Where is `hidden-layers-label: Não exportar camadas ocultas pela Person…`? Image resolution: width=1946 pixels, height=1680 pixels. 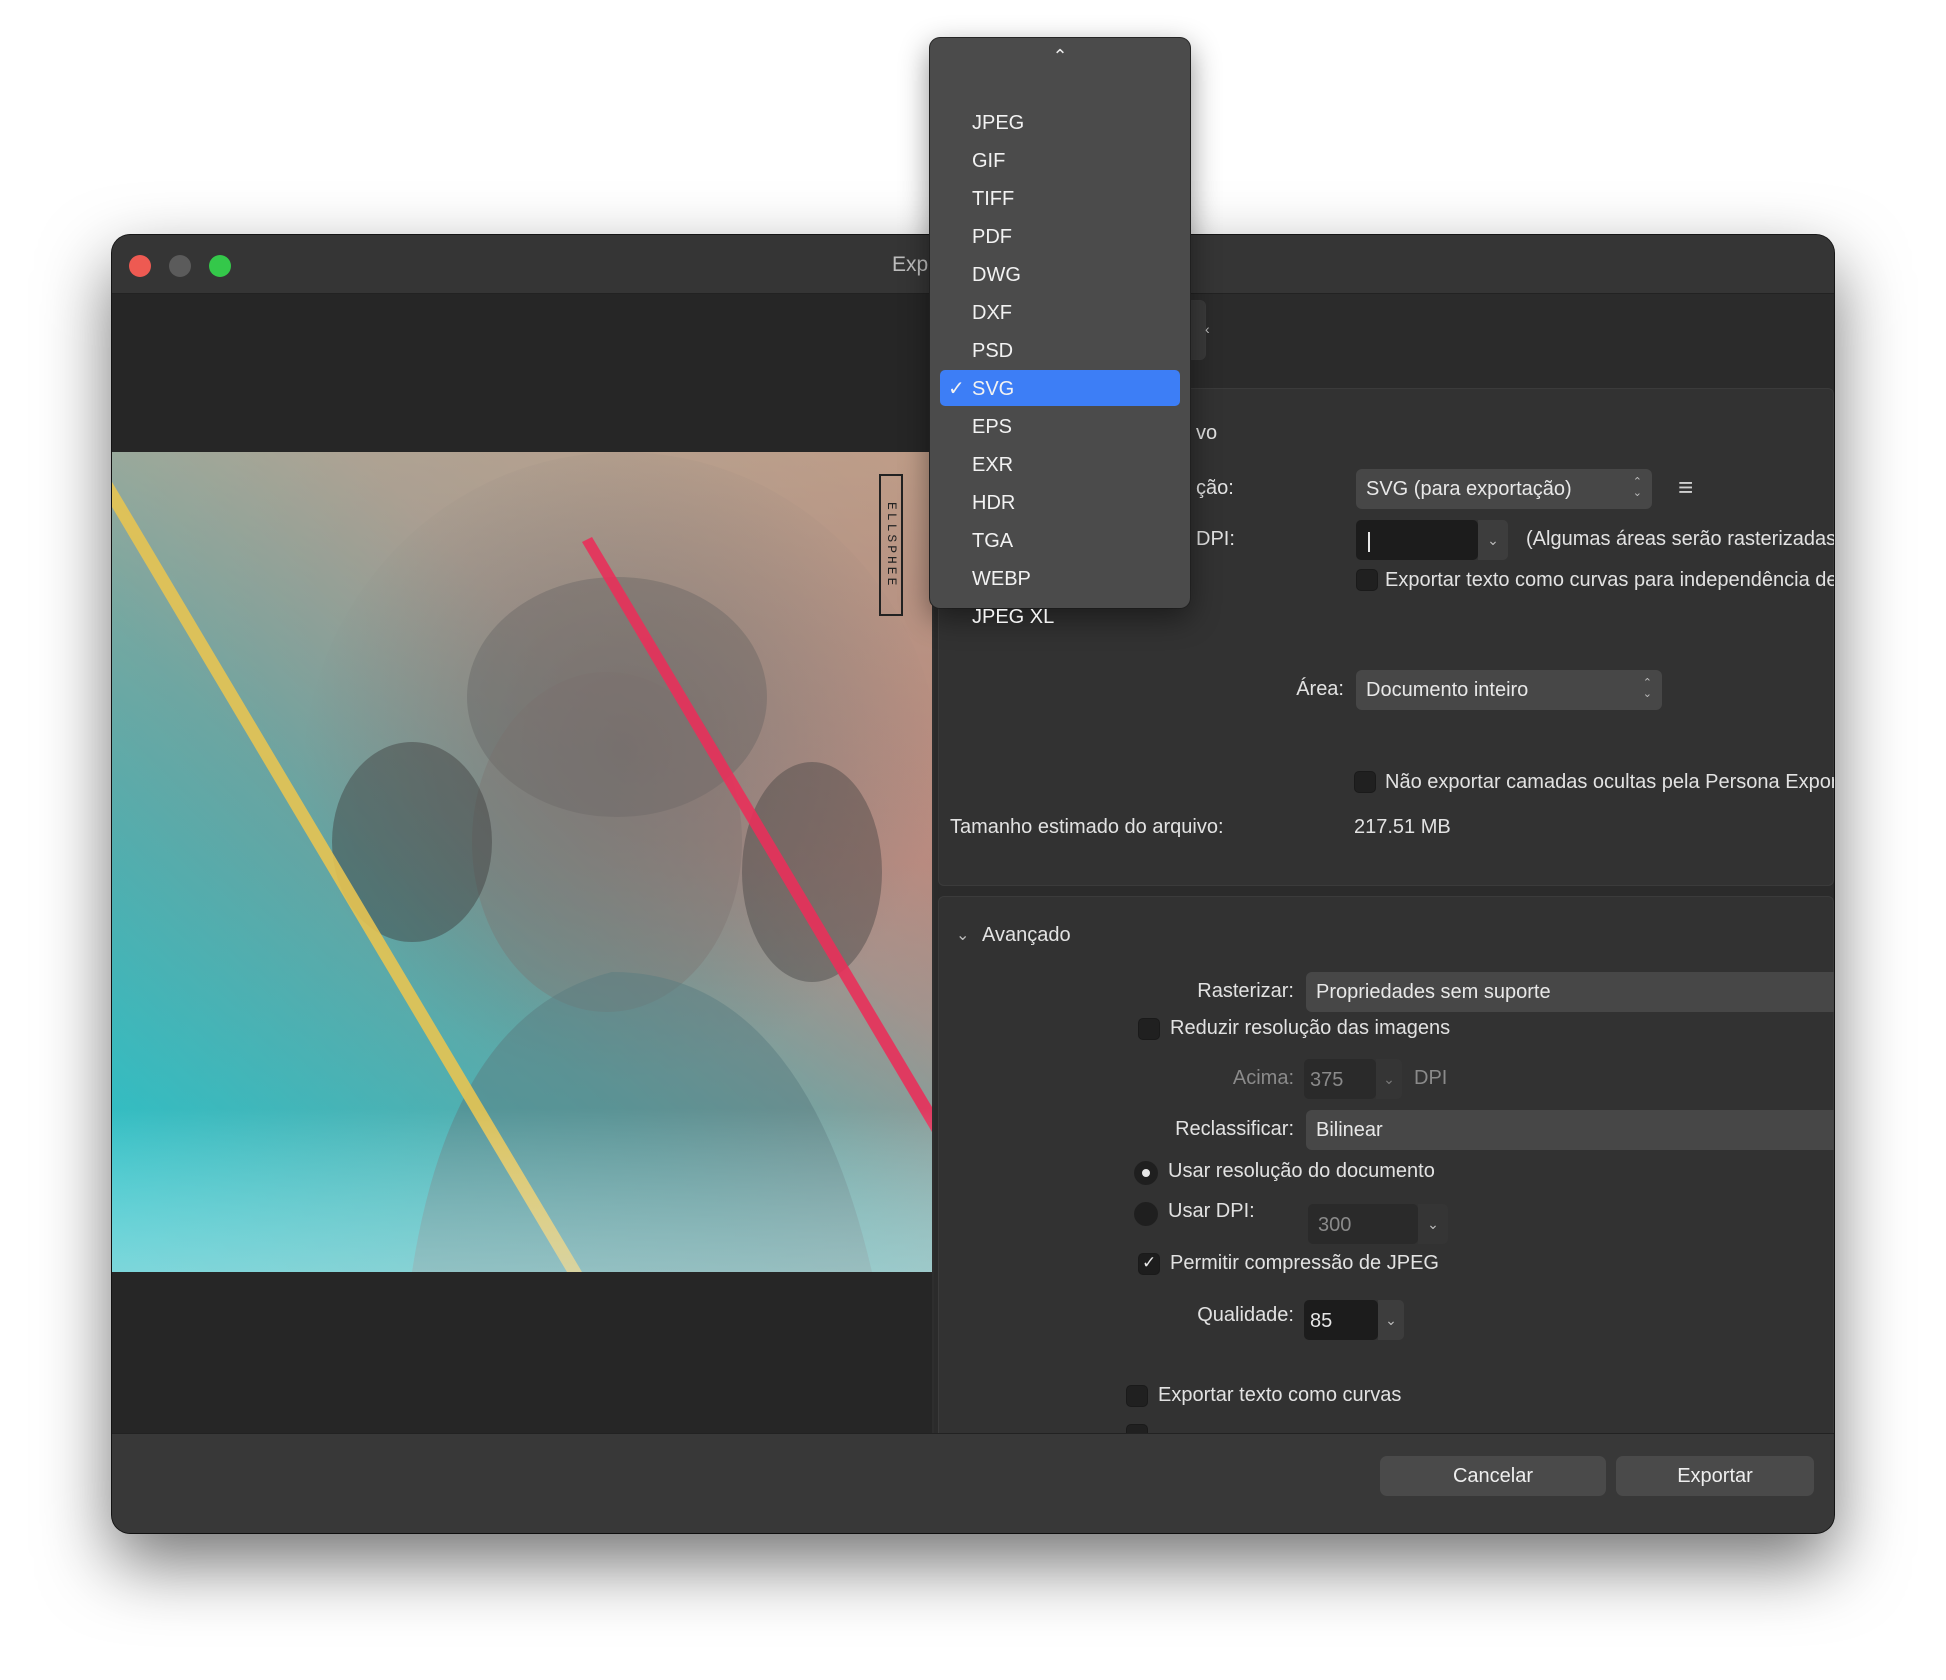
hidden-layers-label: Não exportar camadas ocultas pela Person… is located at coordinates (1609, 782).